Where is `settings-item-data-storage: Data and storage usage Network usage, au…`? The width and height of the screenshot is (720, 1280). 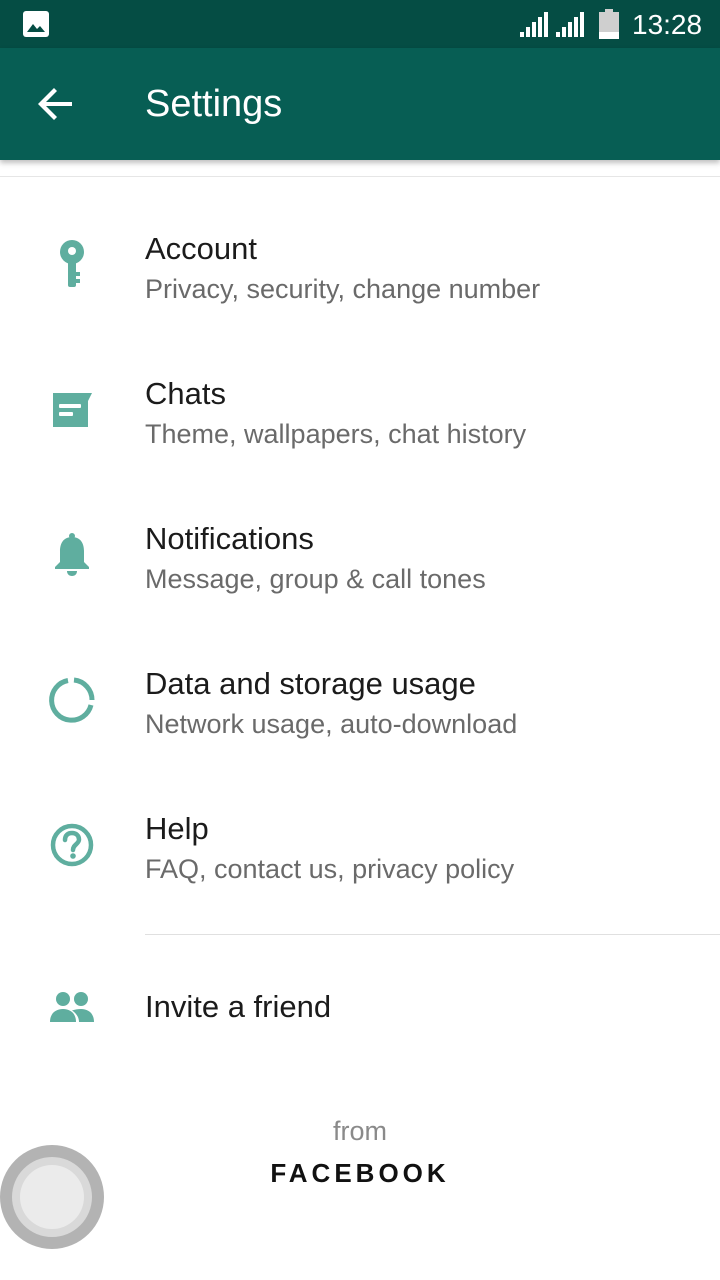
settings-item-data-storage: Data and storage usage Network usage, au… is located at coordinates (360, 702).